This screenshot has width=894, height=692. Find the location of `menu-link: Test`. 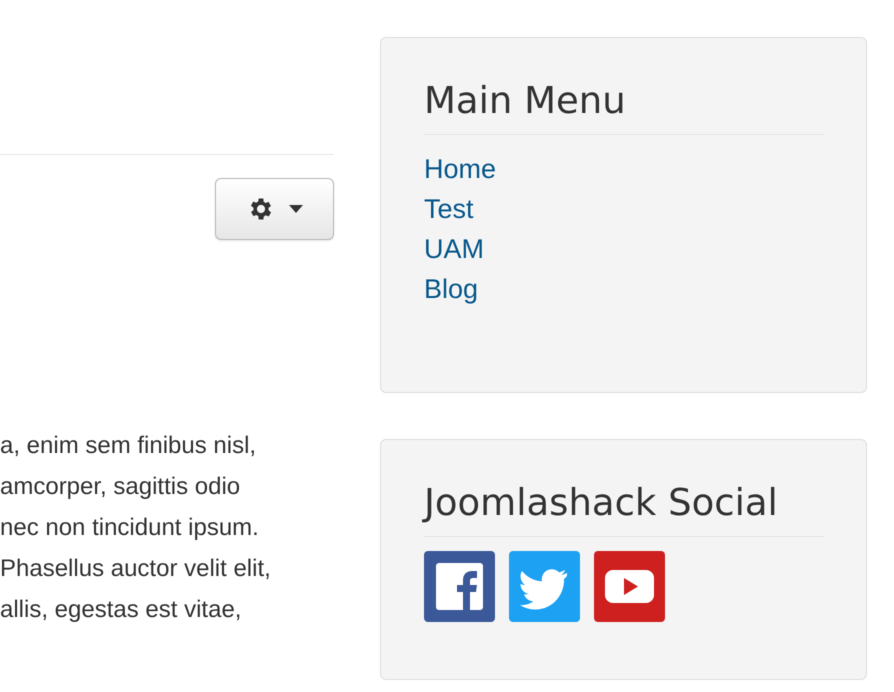

menu-link: Test is located at coordinates (449, 209).